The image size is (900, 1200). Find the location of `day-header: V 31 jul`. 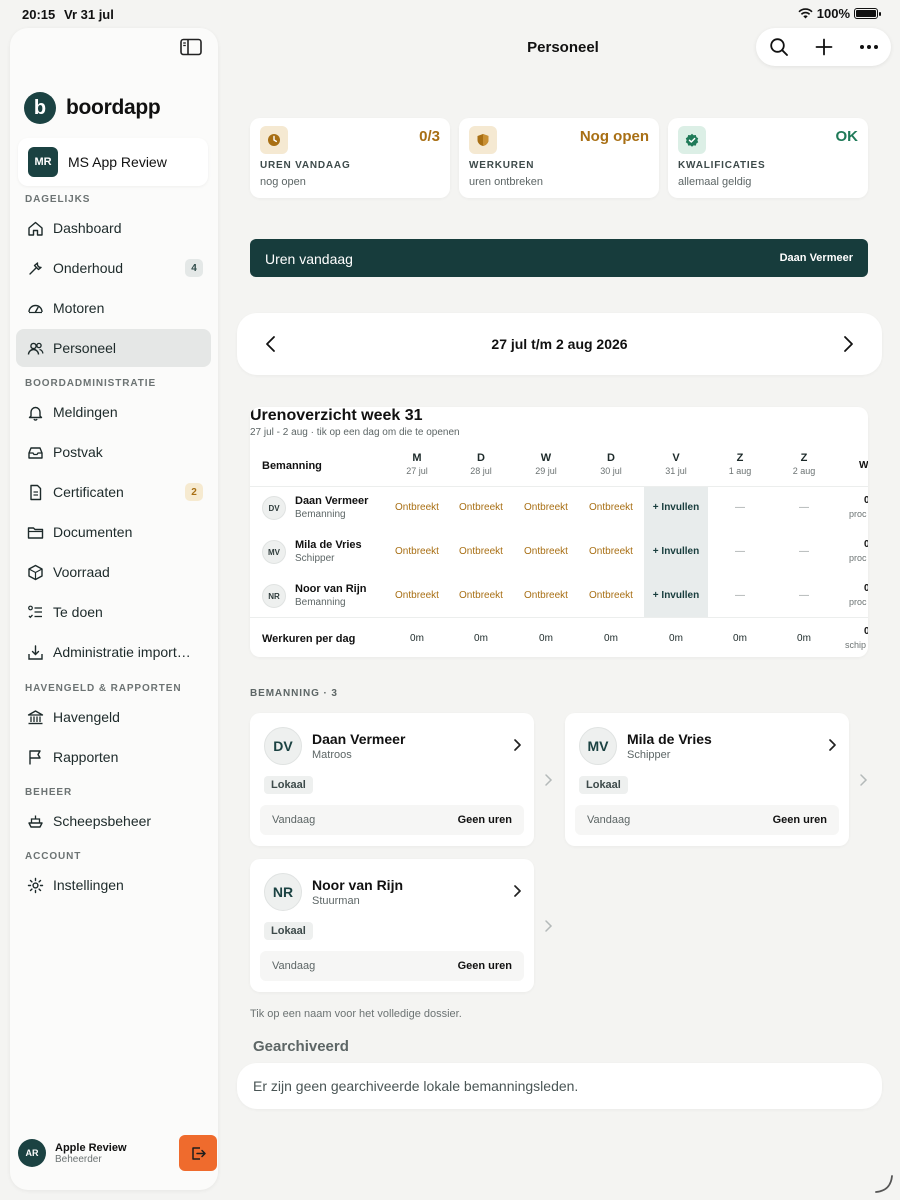

day-header: V 31 jul is located at coordinates (676, 464).